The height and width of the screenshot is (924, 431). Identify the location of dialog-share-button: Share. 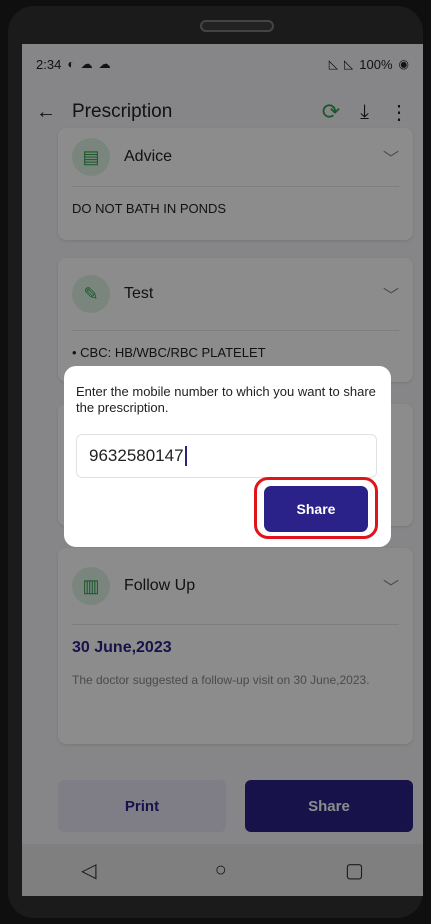
(316, 509).